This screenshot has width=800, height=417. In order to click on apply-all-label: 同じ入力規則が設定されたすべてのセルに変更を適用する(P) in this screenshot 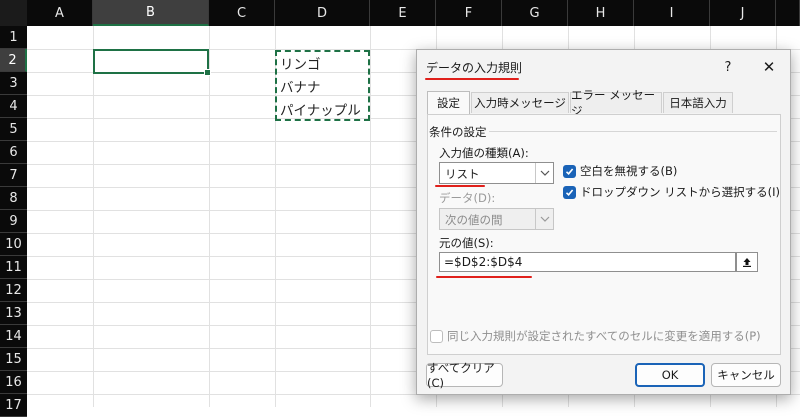, I will do `click(604, 336)`.